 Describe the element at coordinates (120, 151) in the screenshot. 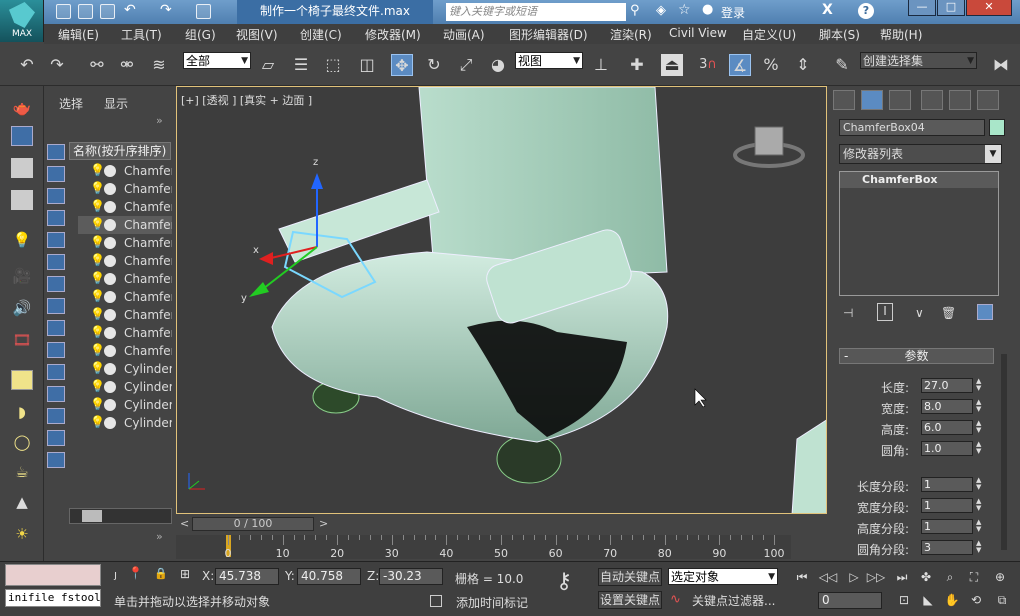

I see `column-header-name: 名称(按升序排序)` at that location.